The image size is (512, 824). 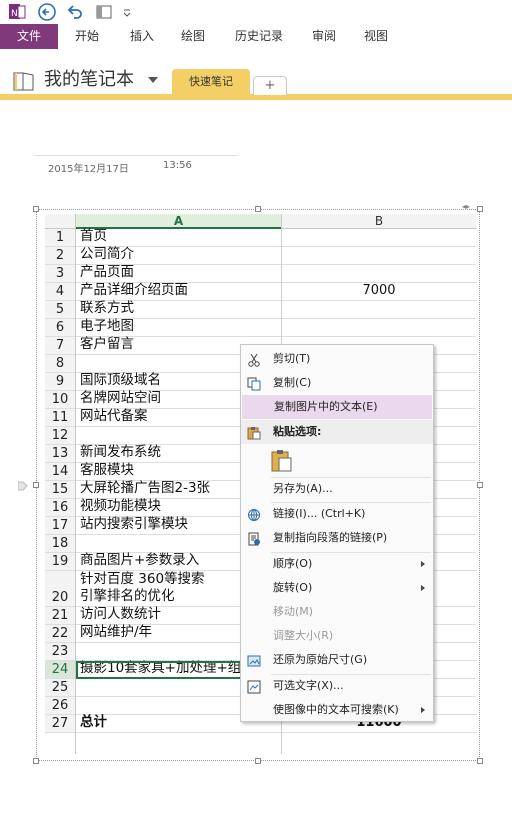 What do you see at coordinates (480, 761) in the screenshot?
I see `resize-handle-br` at bounding box center [480, 761].